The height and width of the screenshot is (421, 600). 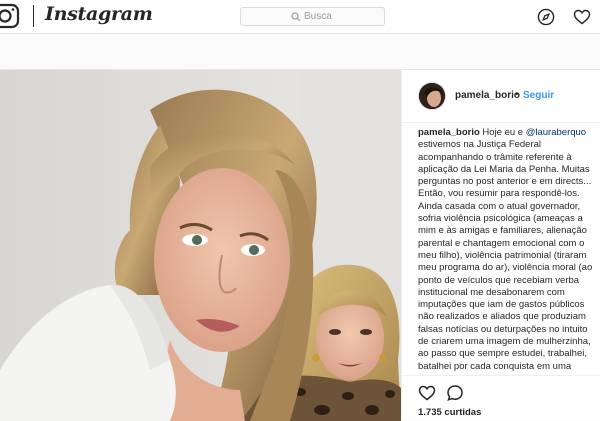 I want to click on caption-username: pamela_borio, so click(x=449, y=132).